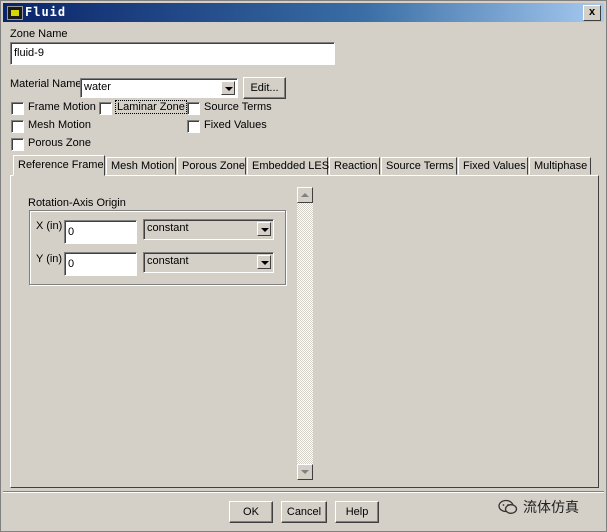 The width and height of the screenshot is (607, 532). What do you see at coordinates (235, 125) in the screenshot?
I see `fixed-values-label: Fixed Values` at bounding box center [235, 125].